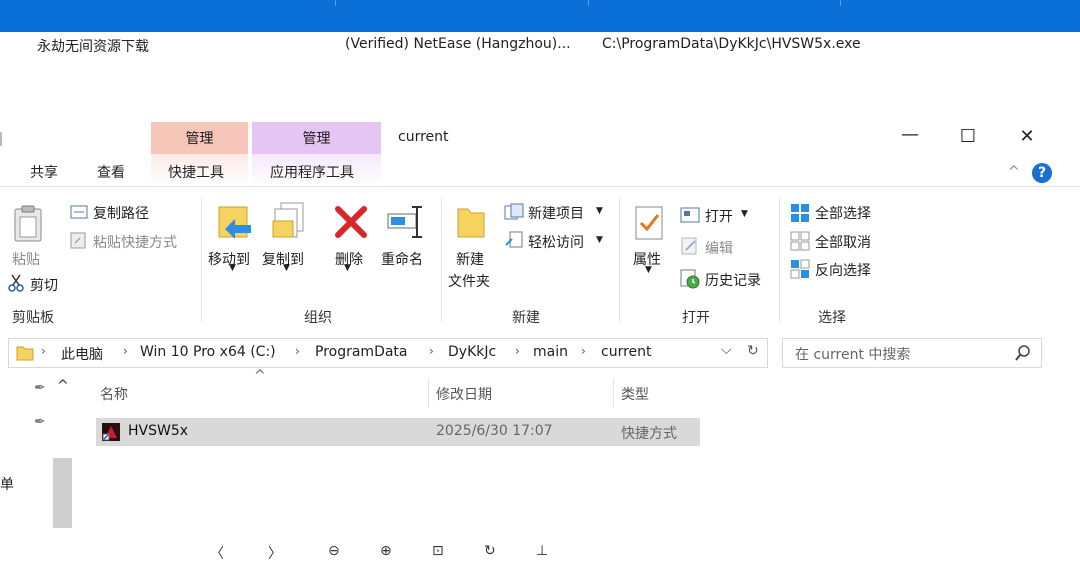 The height and width of the screenshot is (563, 1080). I want to click on history-icon, so click(690, 279).